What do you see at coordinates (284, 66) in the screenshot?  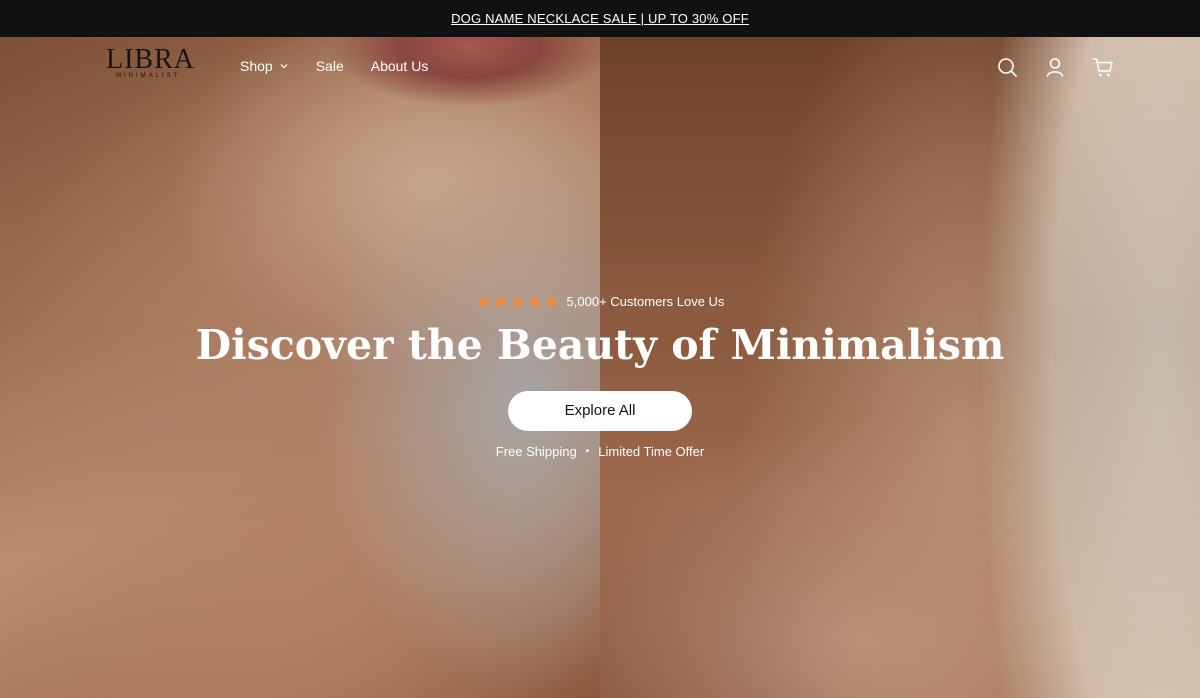 I see `chevron-down-icon` at bounding box center [284, 66].